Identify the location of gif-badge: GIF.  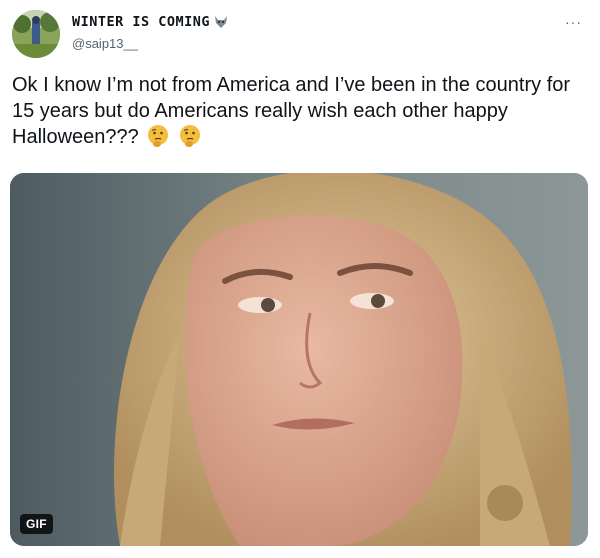
(36, 524).